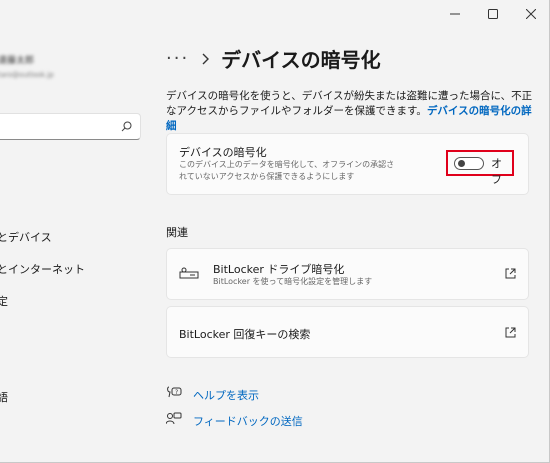 This screenshot has width=550, height=463. Describe the element at coordinates (496, 171) in the screenshot. I see `toggle-state-label: オフ` at that location.